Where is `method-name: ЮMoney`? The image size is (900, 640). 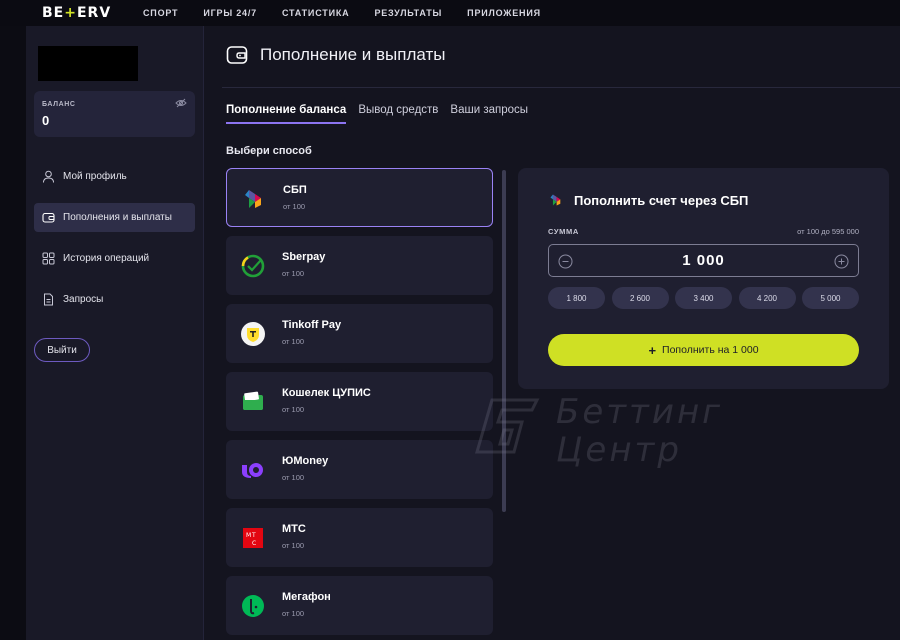
method-name: ЮMoney is located at coordinates (305, 461).